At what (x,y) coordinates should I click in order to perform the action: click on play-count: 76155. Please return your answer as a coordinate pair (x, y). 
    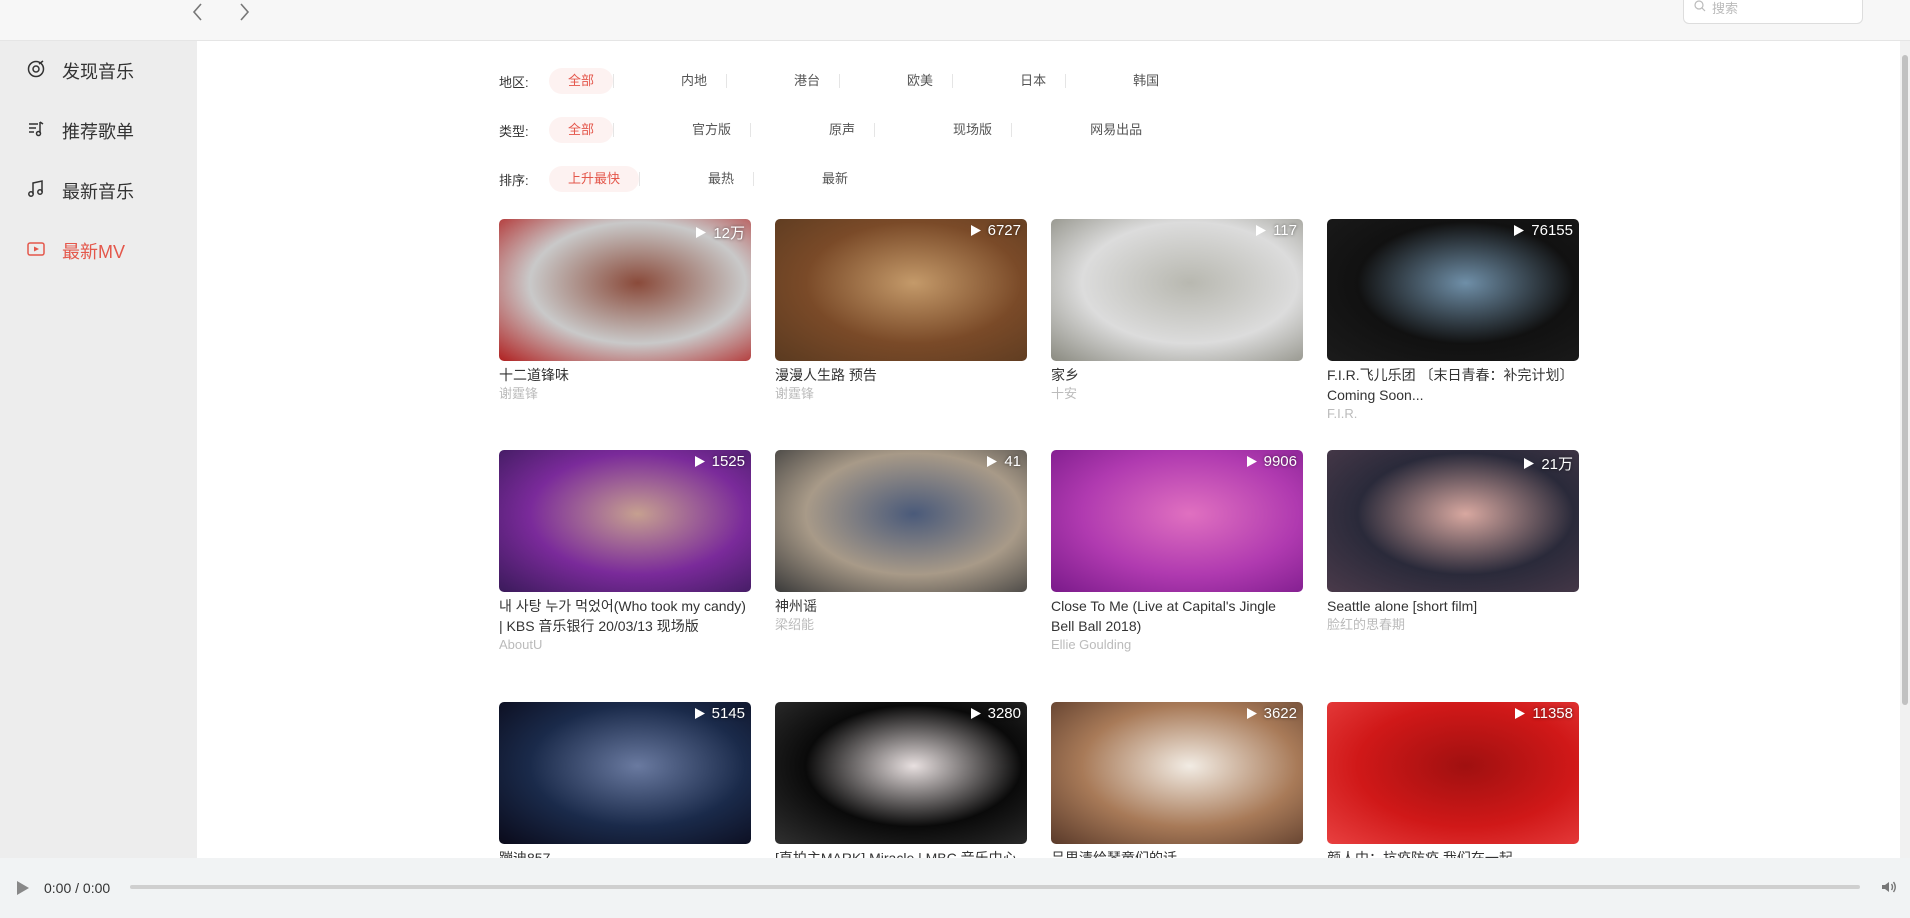
    Looking at the image, I should click on (1543, 230).